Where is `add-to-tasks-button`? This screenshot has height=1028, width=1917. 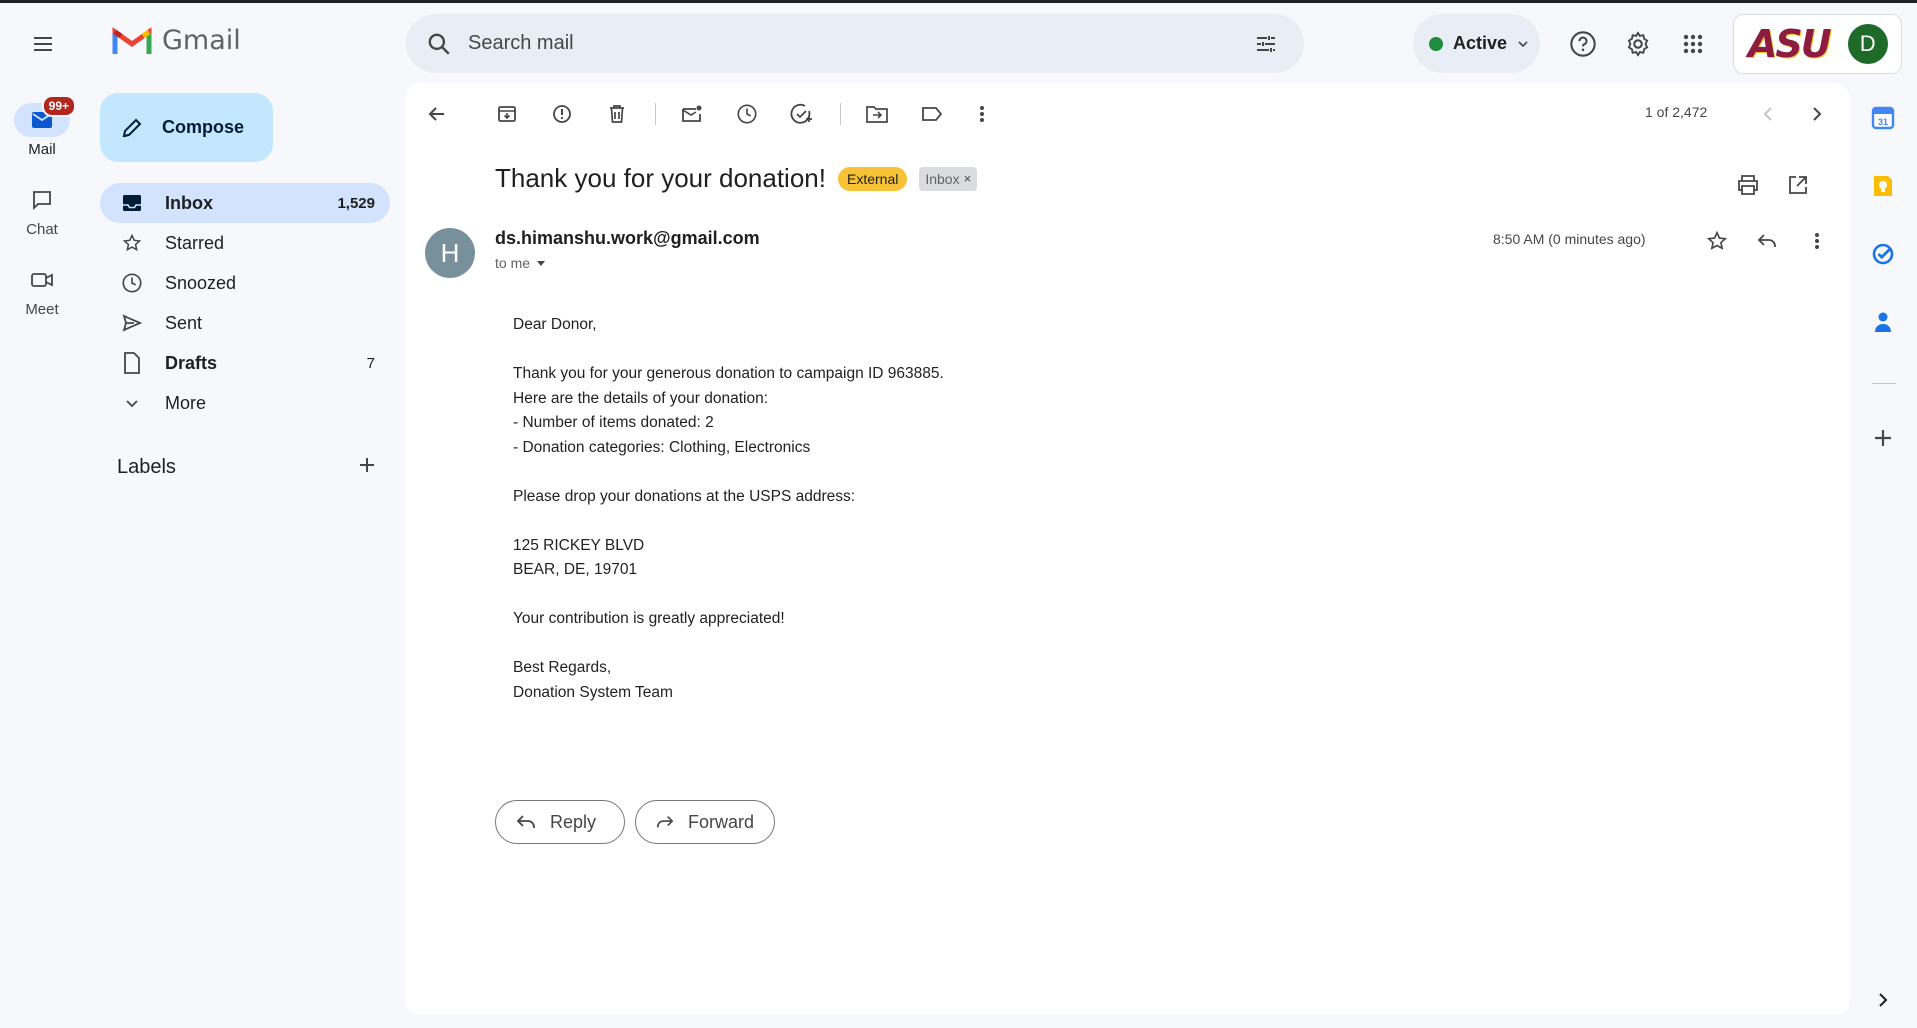
add-to-tasks-button is located at coordinates (802, 114).